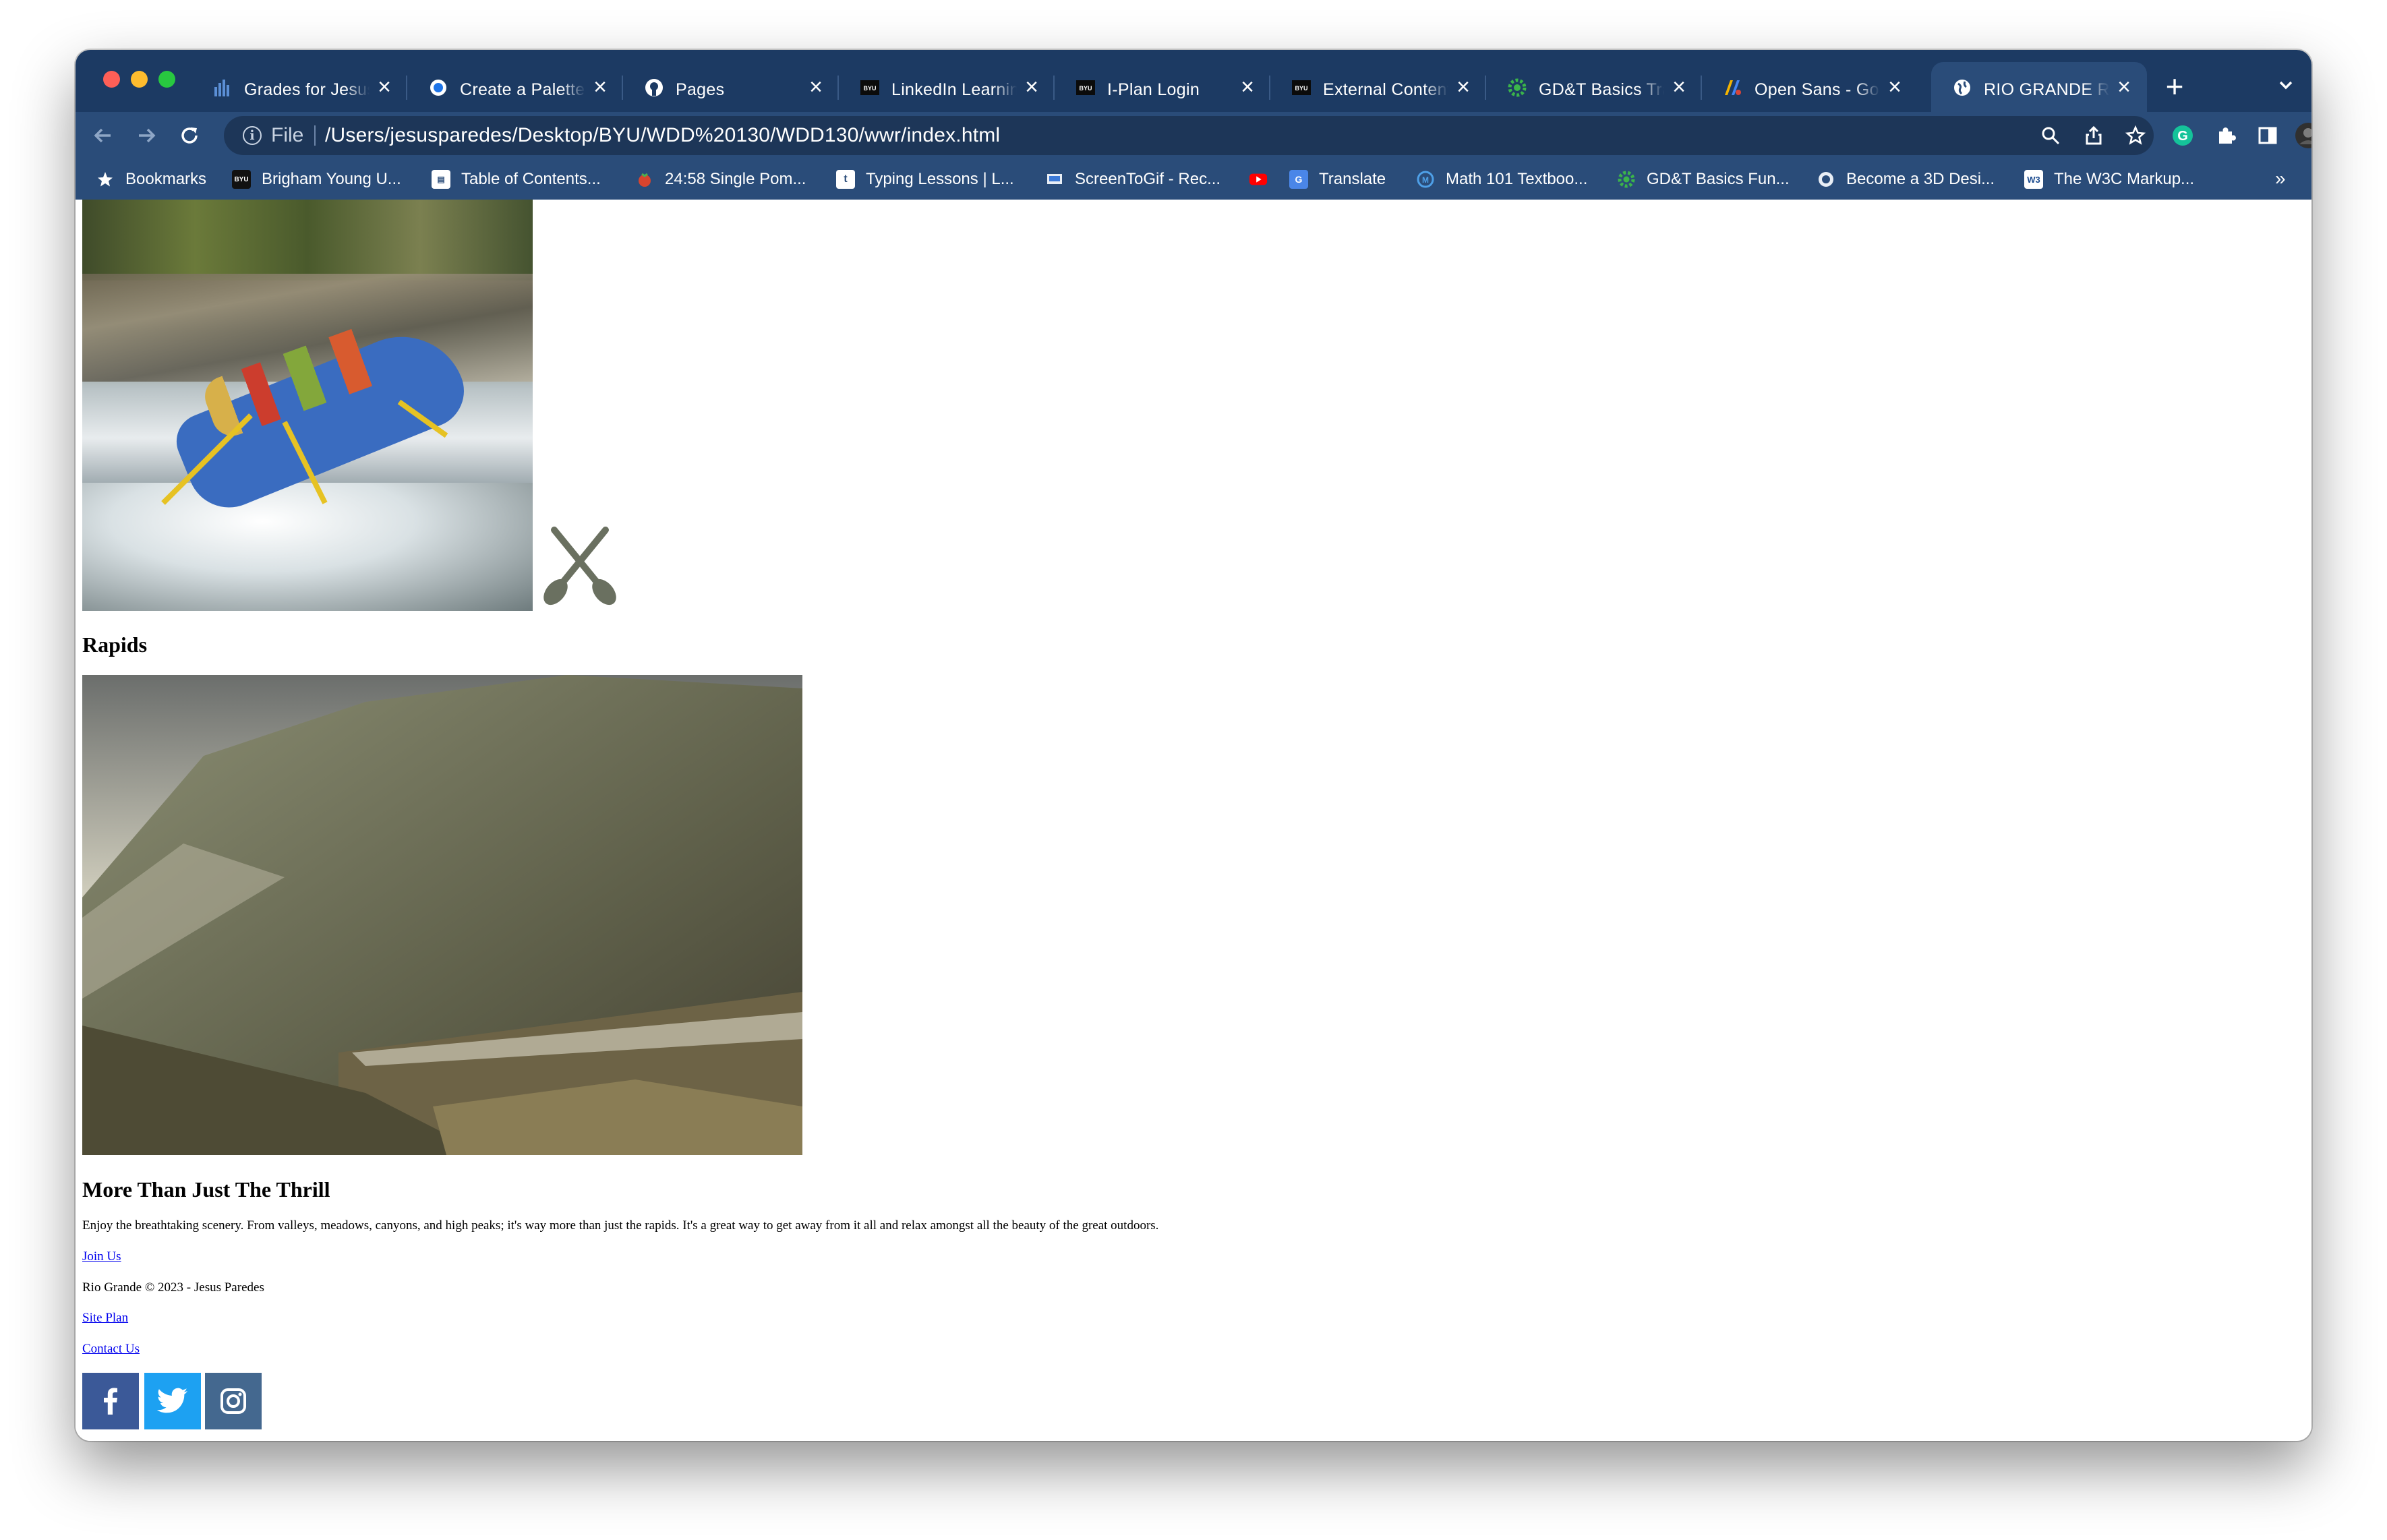 The image size is (2387, 1540). Describe the element at coordinates (105, 1318) in the screenshot. I see `site-plan-link: Site Plan` at that location.